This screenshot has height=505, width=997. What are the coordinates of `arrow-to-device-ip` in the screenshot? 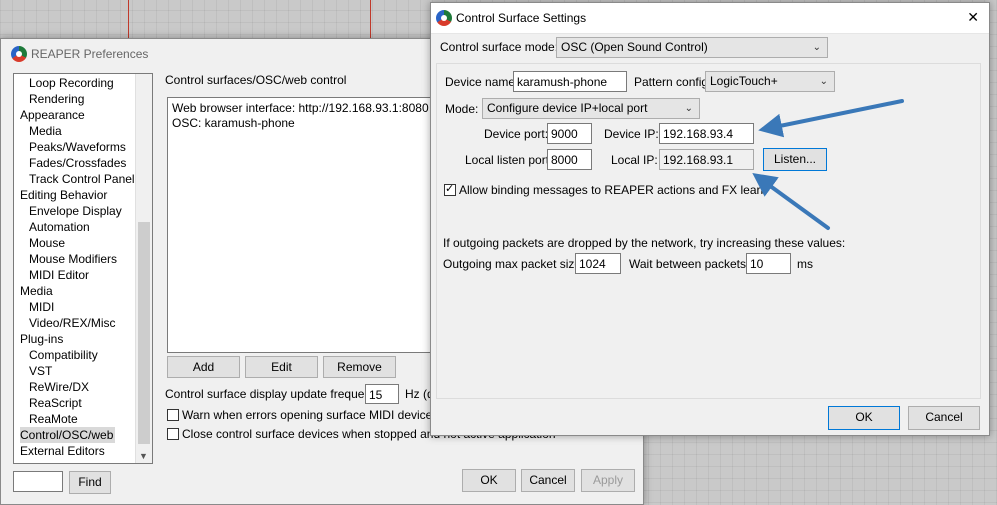 It's located at (831, 118).